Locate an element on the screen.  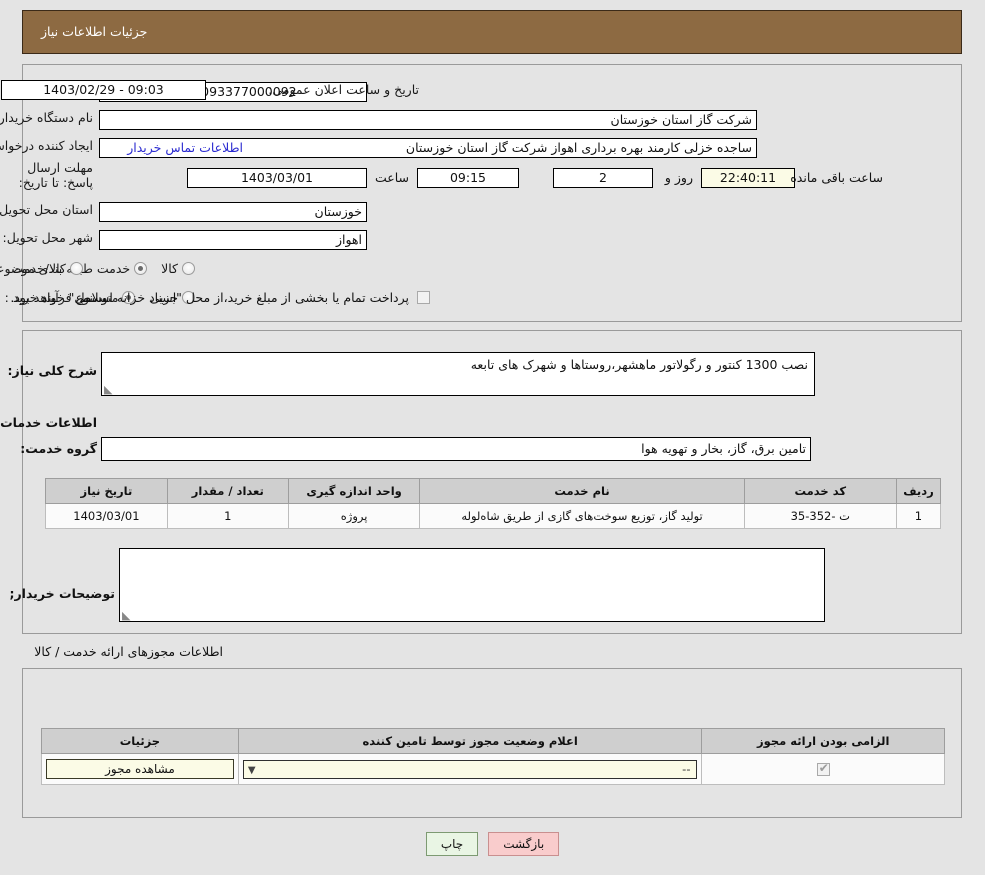
col-code: کد خدمت is located at coordinates (820, 491).